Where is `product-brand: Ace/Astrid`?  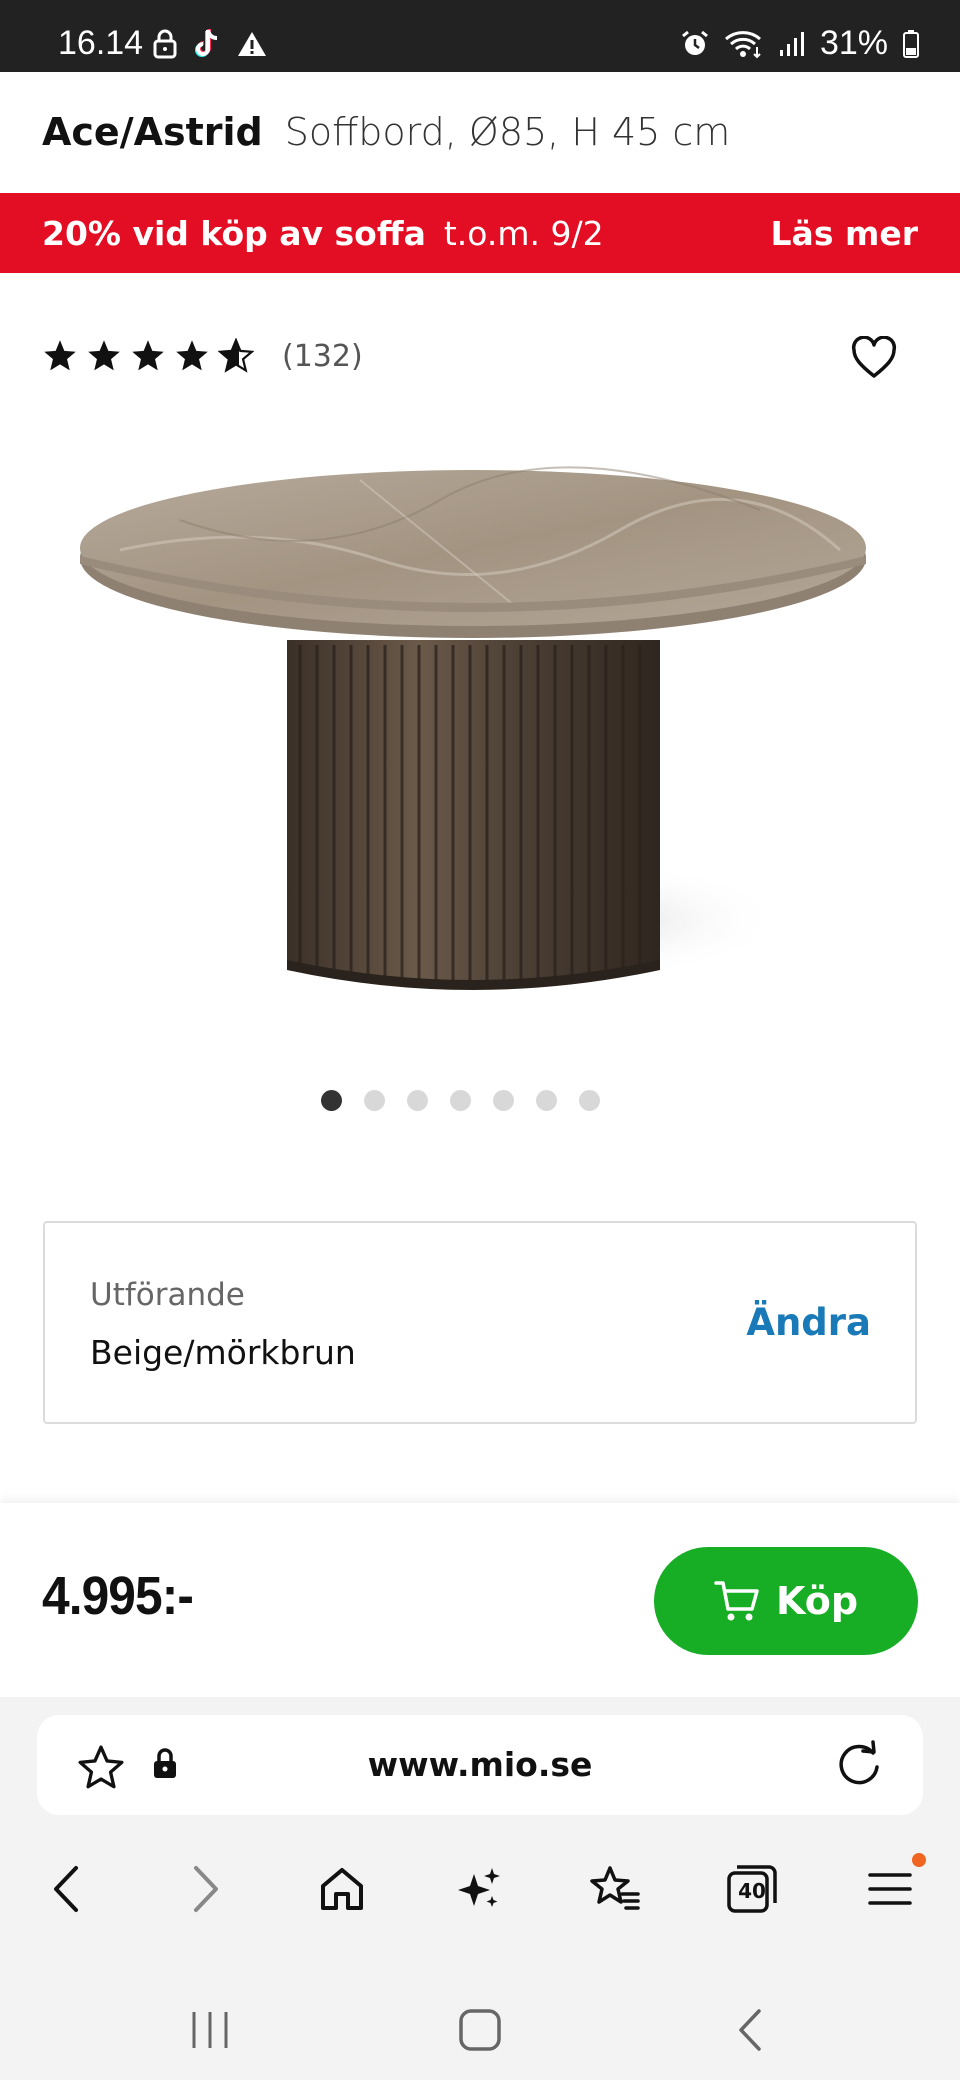 product-brand: Ace/Astrid is located at coordinates (152, 132).